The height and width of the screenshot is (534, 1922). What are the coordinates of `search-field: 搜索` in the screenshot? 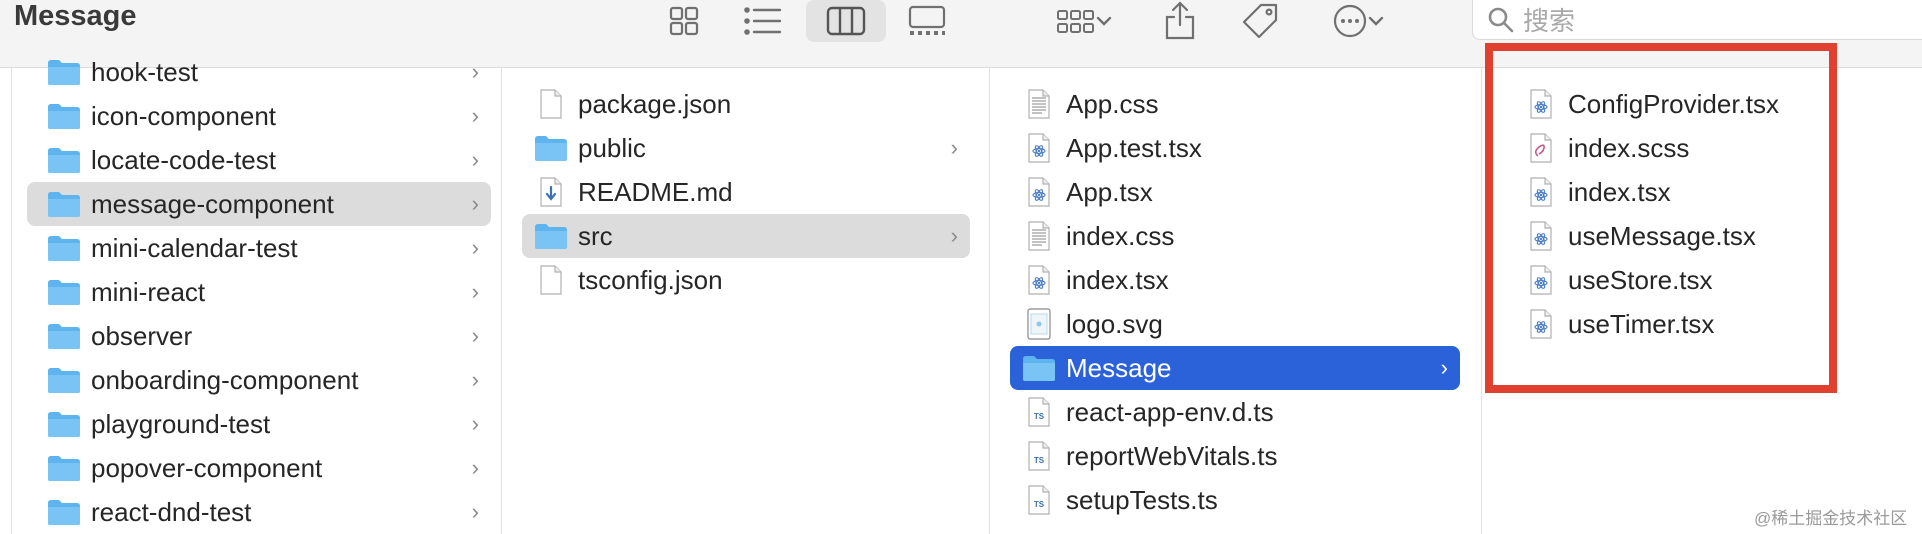 It's located at (1697, 20).